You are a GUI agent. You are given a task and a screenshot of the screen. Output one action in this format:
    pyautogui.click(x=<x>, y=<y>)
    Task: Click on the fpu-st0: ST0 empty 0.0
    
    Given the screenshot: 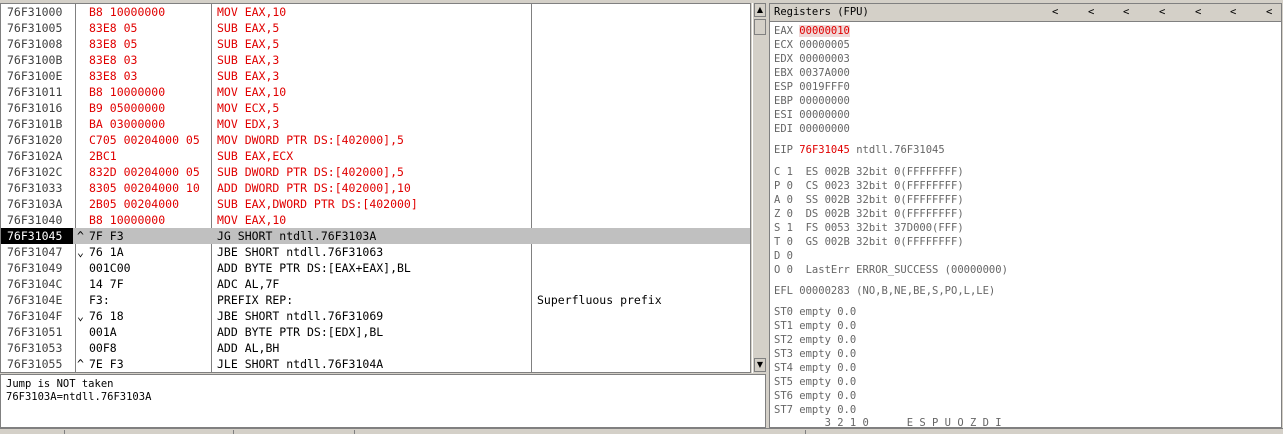 What is the action you would take?
    pyautogui.click(x=815, y=312)
    